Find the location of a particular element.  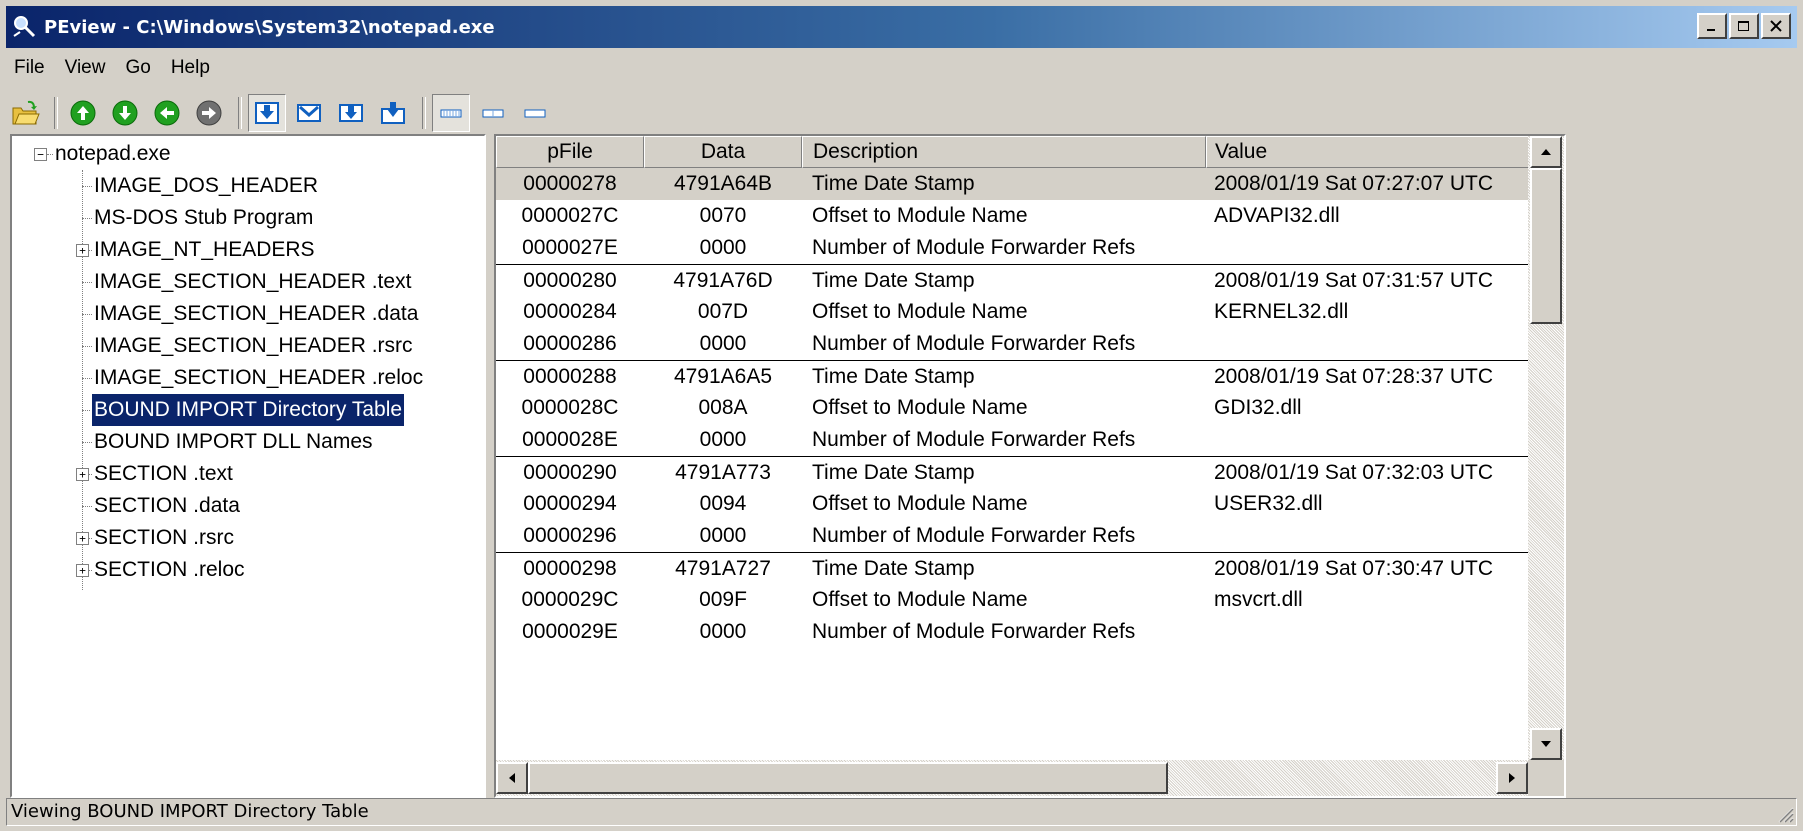

scroll-up-button is located at coordinates (1546, 152).